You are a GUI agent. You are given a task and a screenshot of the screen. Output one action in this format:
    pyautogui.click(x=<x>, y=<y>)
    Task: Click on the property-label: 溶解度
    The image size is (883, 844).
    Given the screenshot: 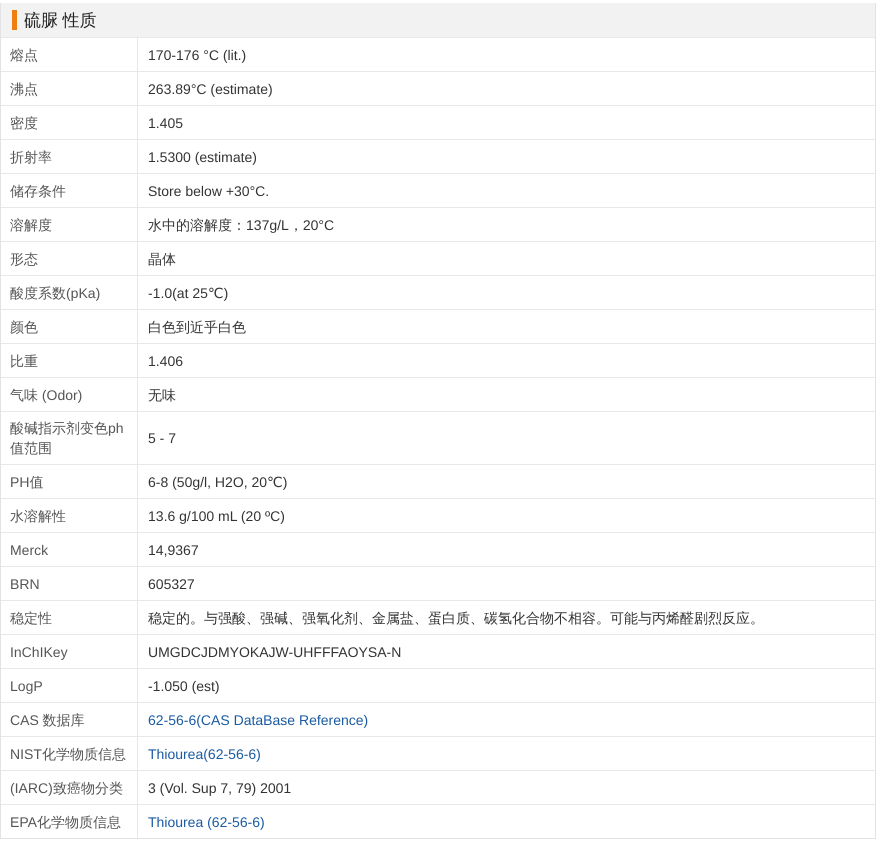 What is the action you would take?
    pyautogui.click(x=69, y=224)
    